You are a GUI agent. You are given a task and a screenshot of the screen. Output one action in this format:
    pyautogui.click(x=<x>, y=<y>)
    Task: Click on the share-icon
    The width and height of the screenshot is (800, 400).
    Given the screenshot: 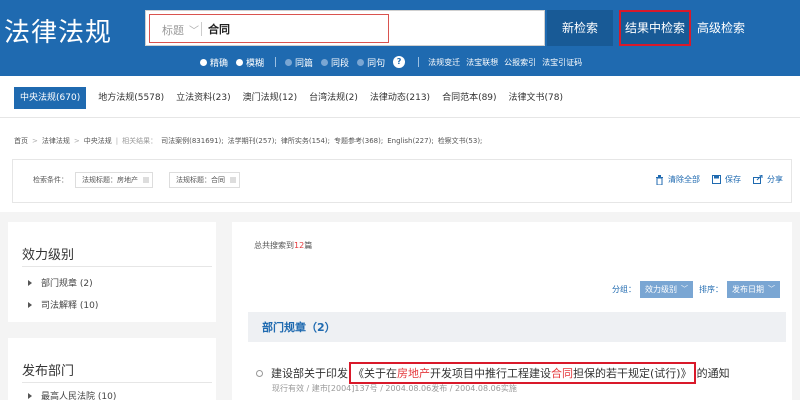 What is the action you would take?
    pyautogui.click(x=758, y=179)
    